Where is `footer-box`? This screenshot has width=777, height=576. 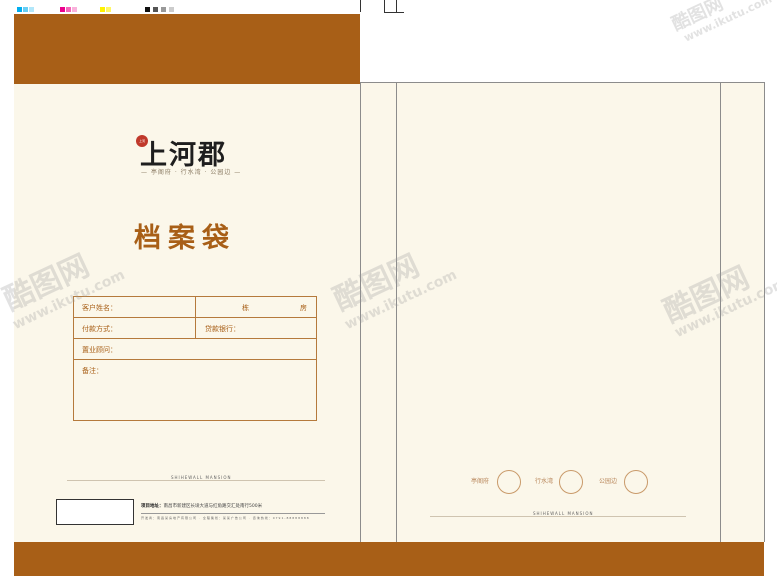 footer-box is located at coordinates (95, 512).